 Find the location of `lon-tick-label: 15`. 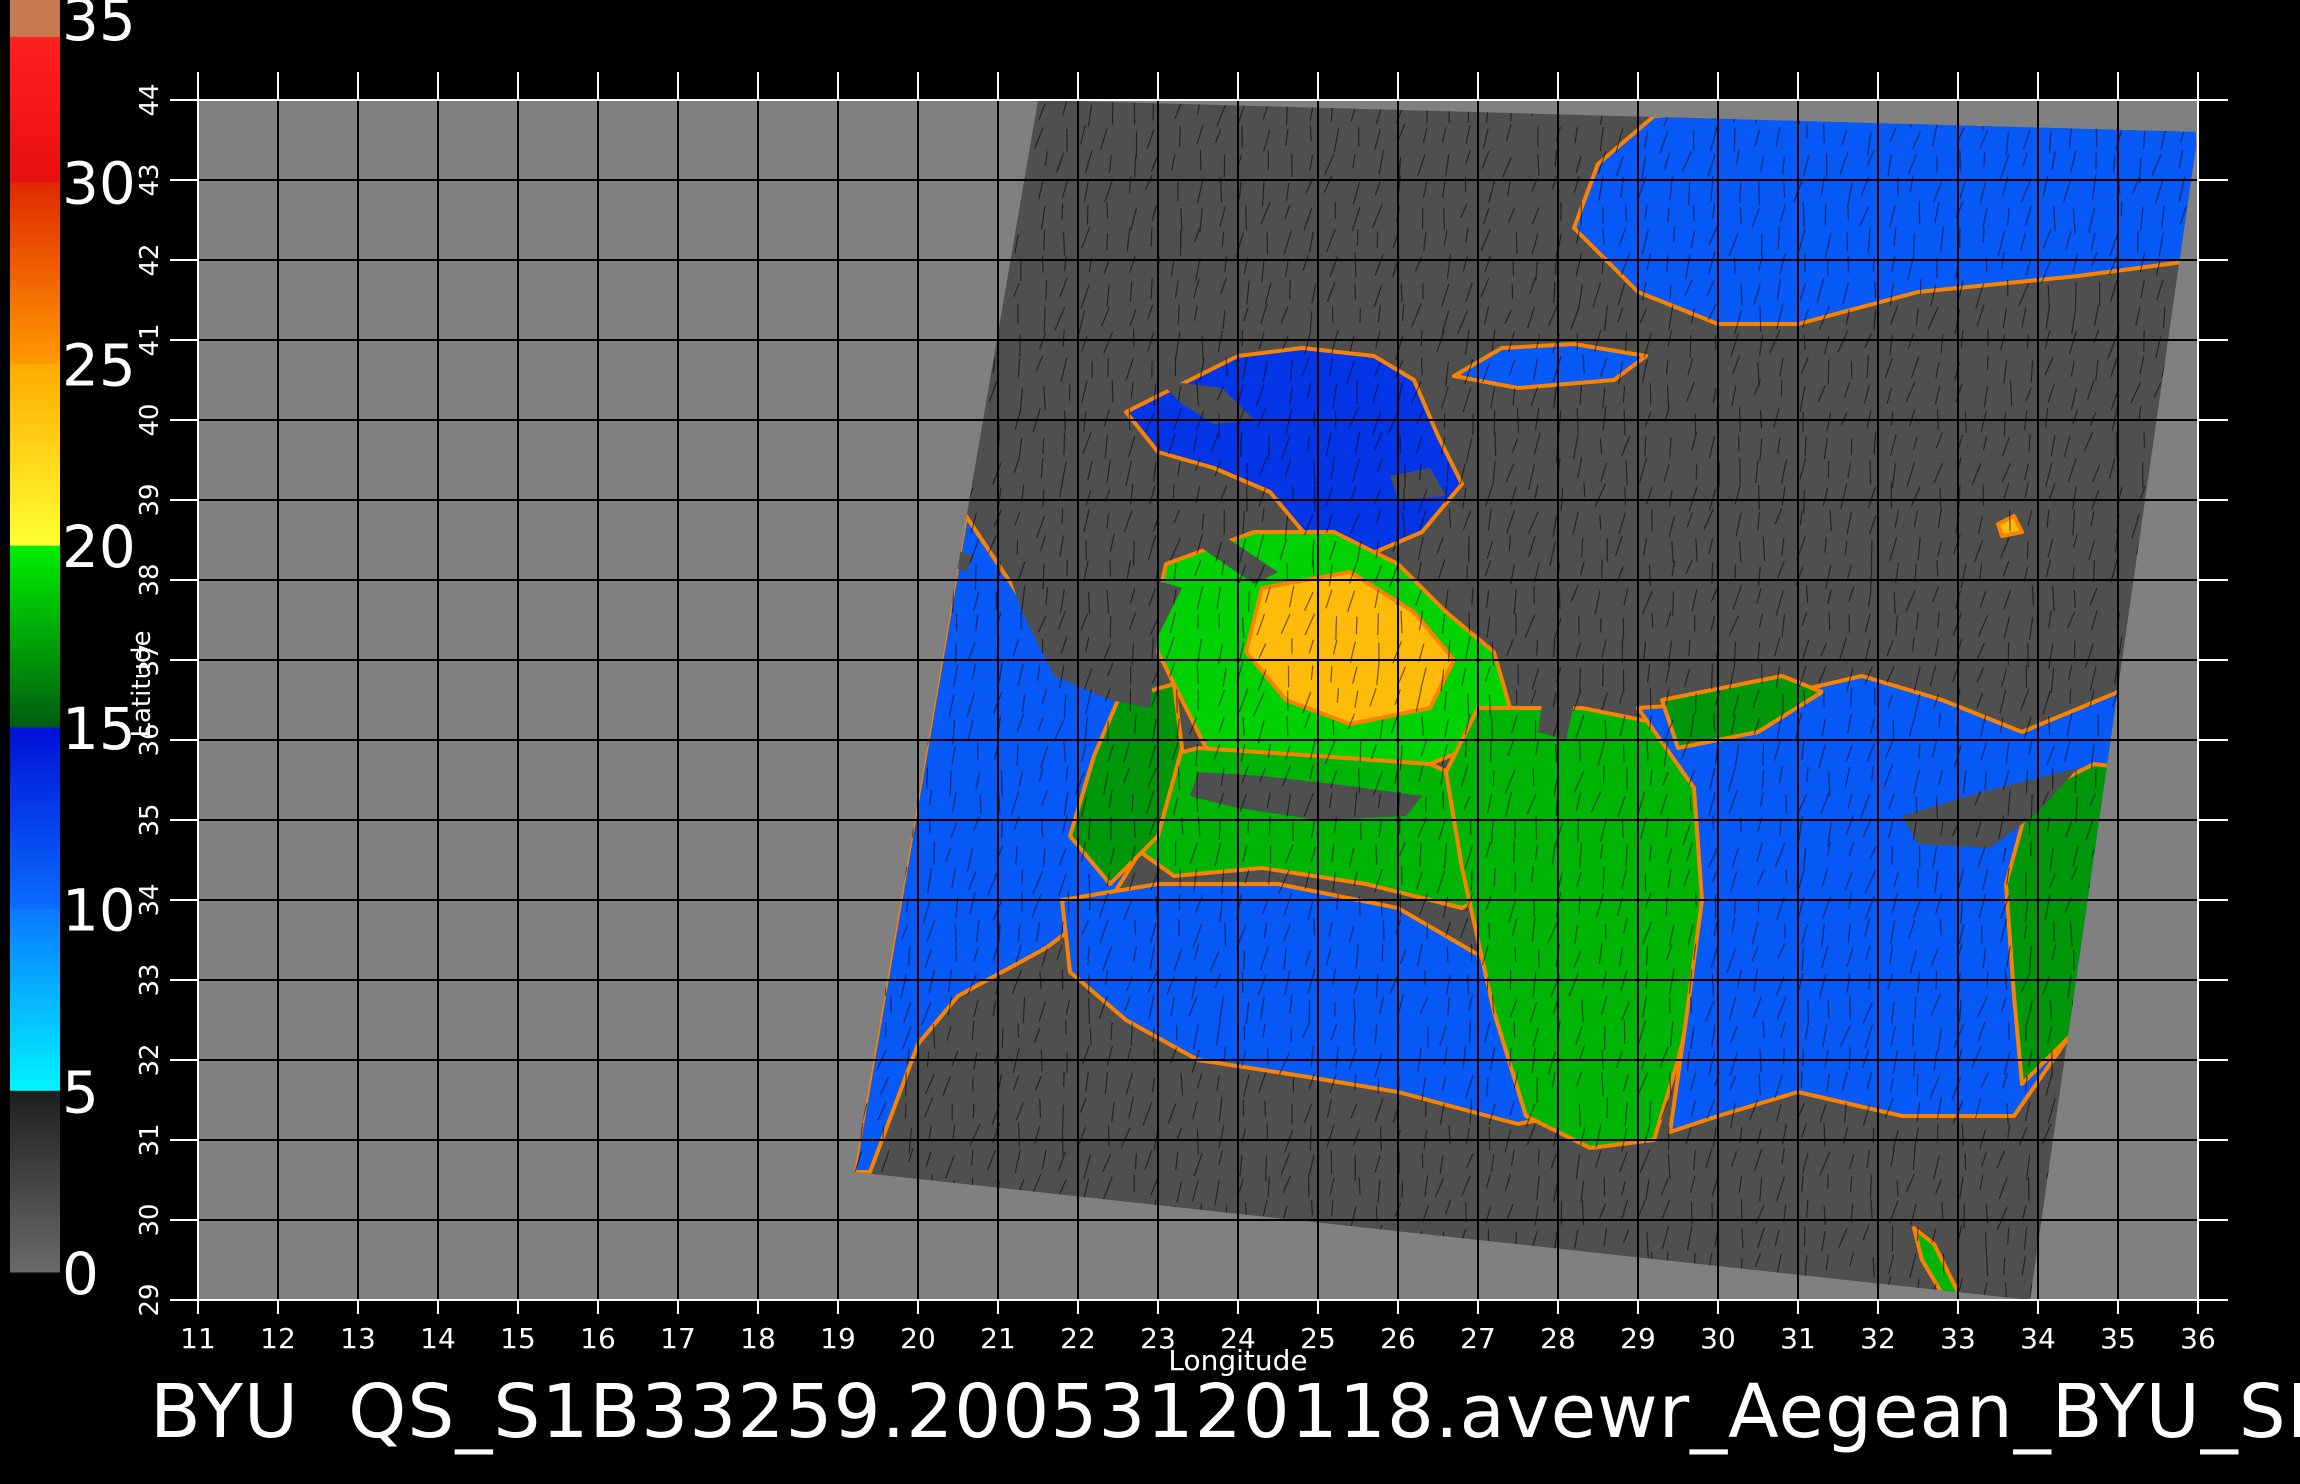

lon-tick-label: 15 is located at coordinates (518, 1338).